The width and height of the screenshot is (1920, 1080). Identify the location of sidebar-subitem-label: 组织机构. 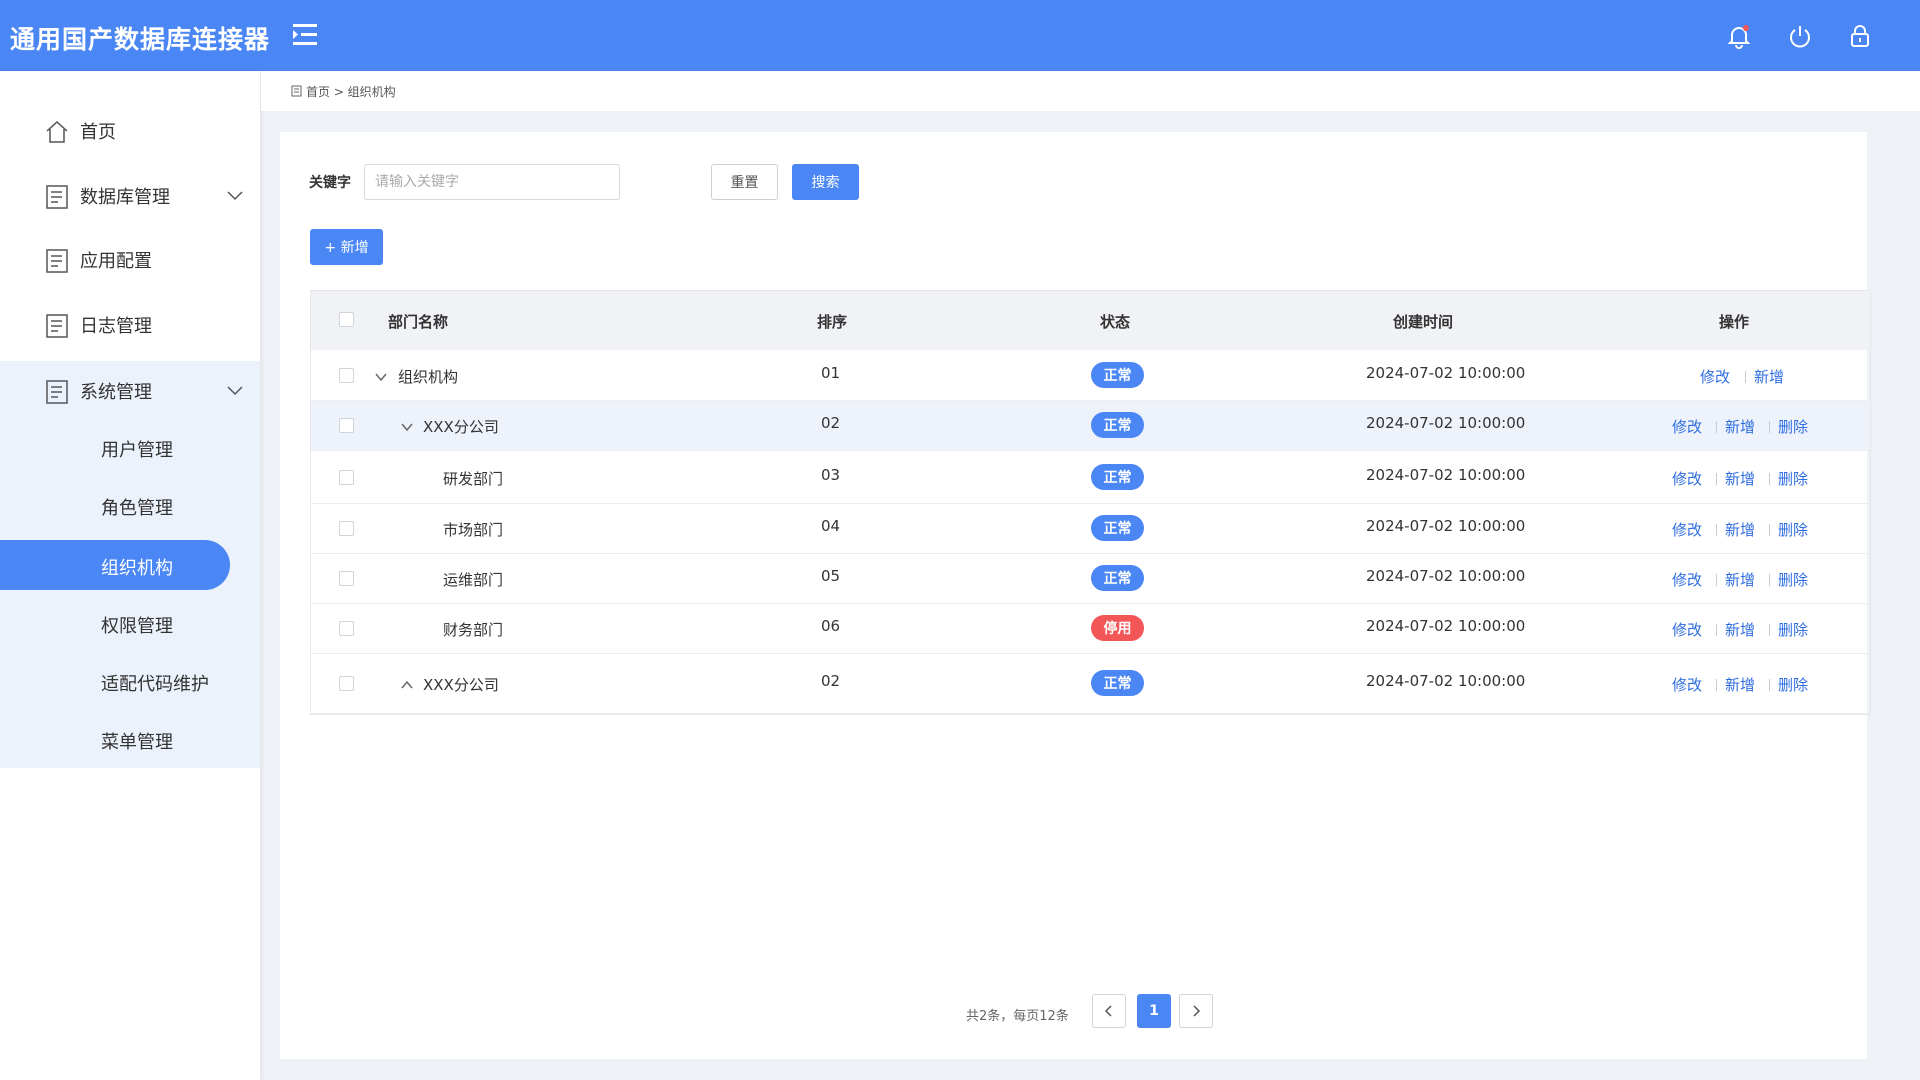
(137, 568).